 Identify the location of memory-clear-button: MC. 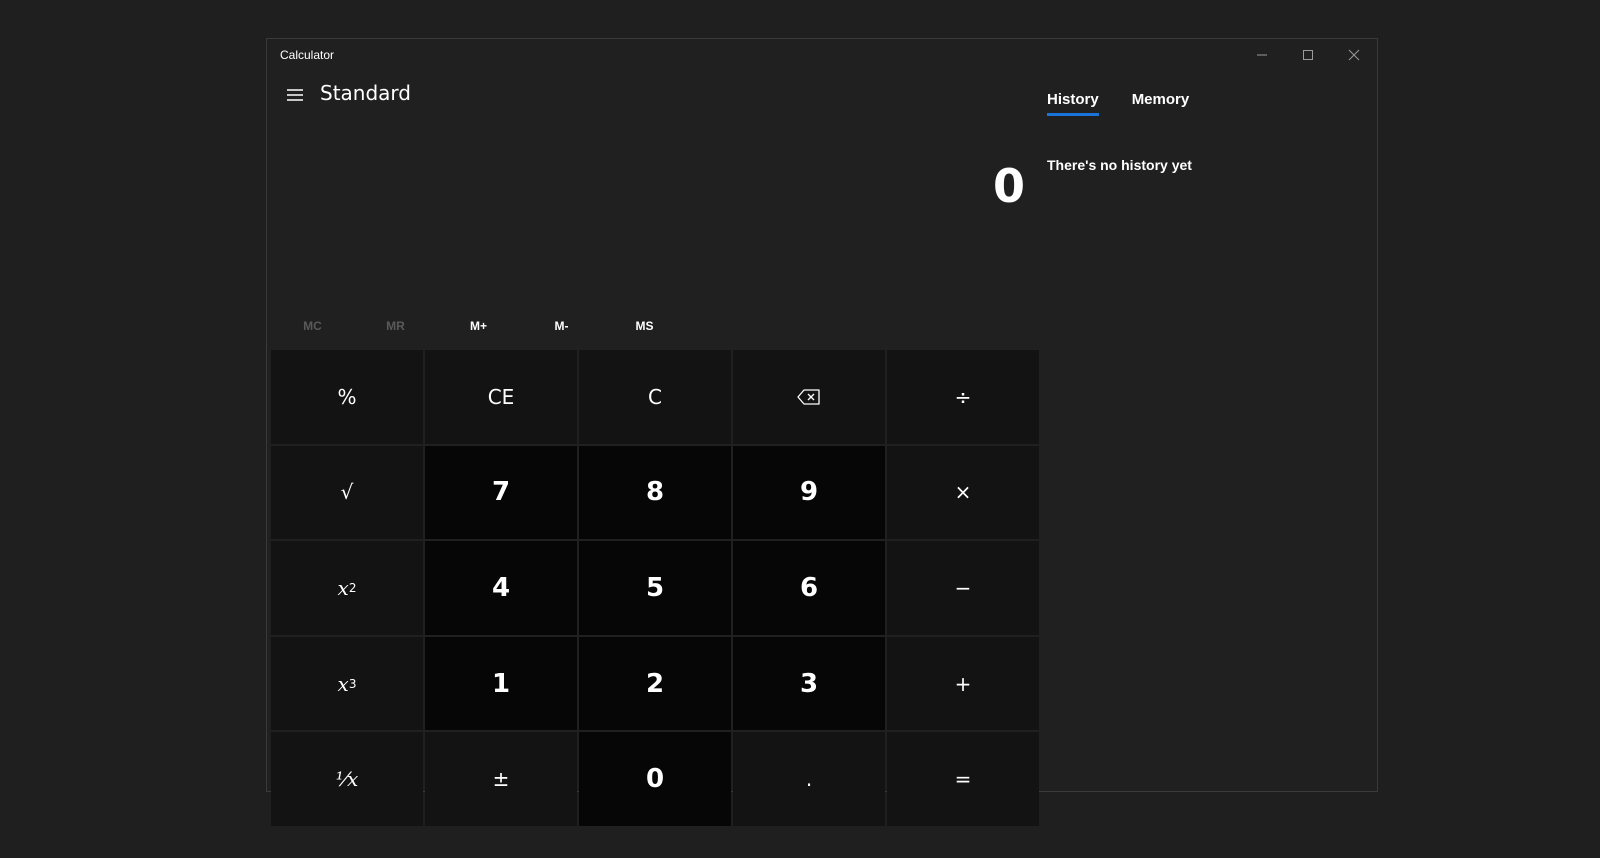
(312, 326).